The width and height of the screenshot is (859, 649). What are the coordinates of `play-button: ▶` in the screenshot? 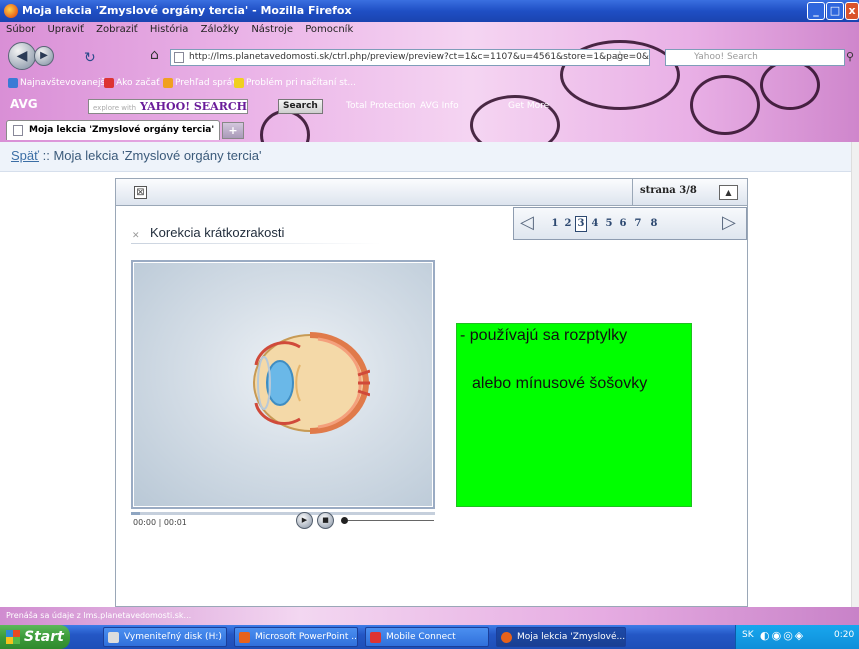 It's located at (304, 520).